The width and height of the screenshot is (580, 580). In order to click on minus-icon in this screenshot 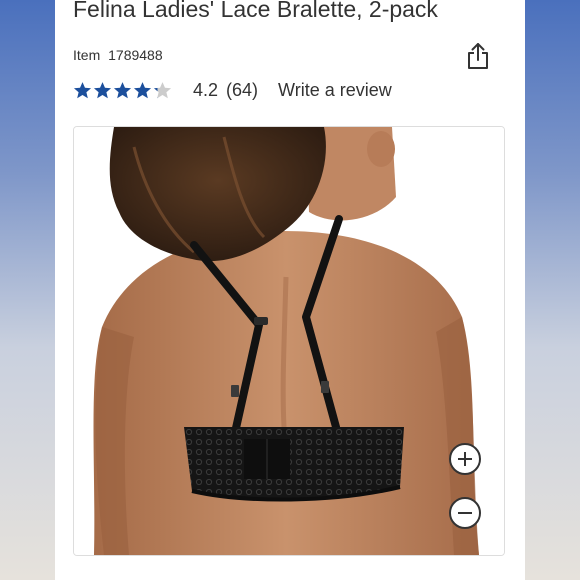, I will do `click(465, 513)`.